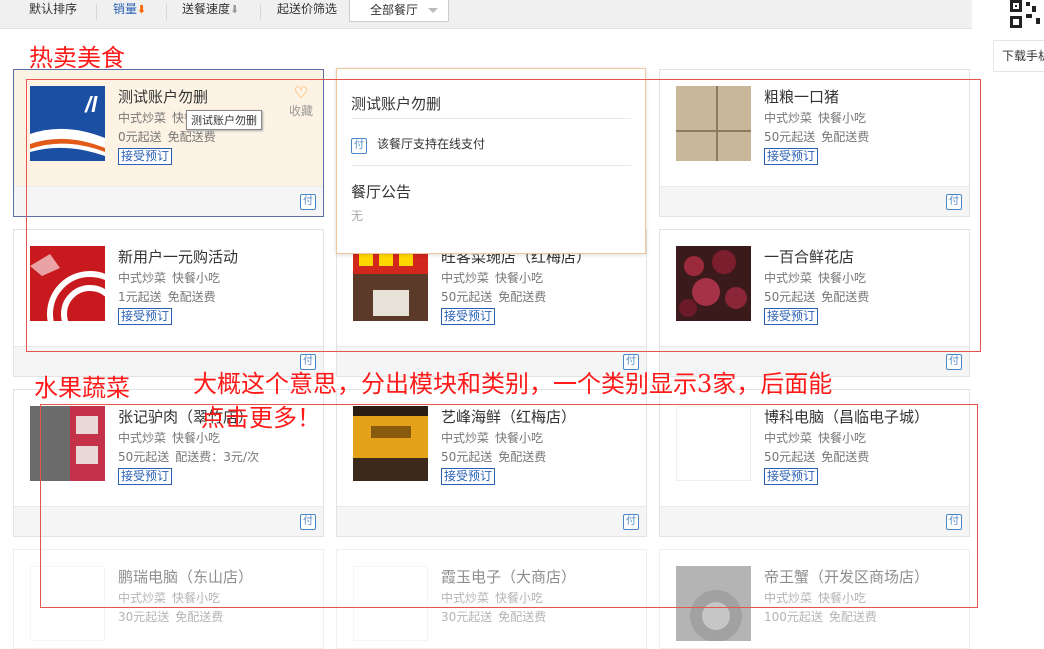 This screenshot has height=649, width=1044. What do you see at coordinates (513, 384) in the screenshot?
I see `annotation-note-line1: 大概这个意思，分出模块和类别，一个类别显示3家，后面能` at bounding box center [513, 384].